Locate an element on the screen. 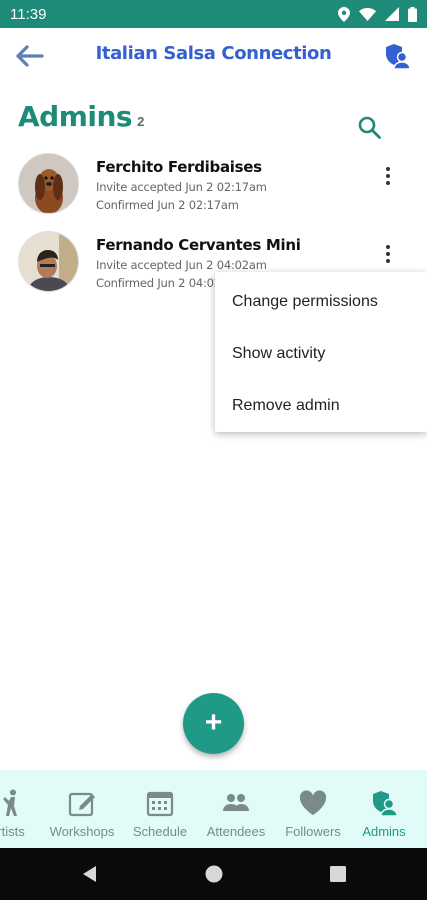 This screenshot has width=427, height=900. heart-icon is located at coordinates (313, 803).